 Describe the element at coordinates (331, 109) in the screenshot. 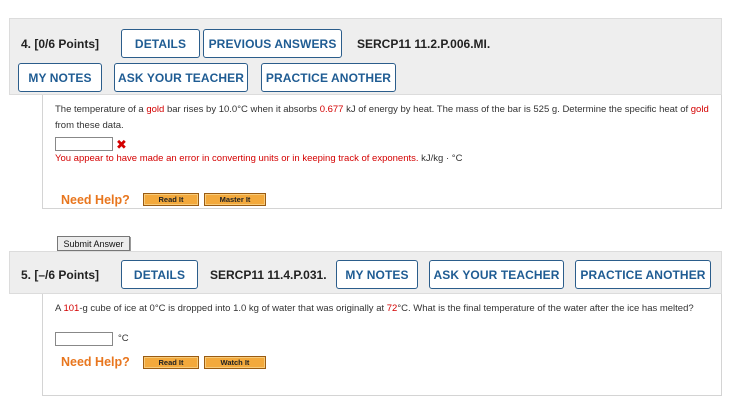

I see `energy-value: 0.677` at that location.